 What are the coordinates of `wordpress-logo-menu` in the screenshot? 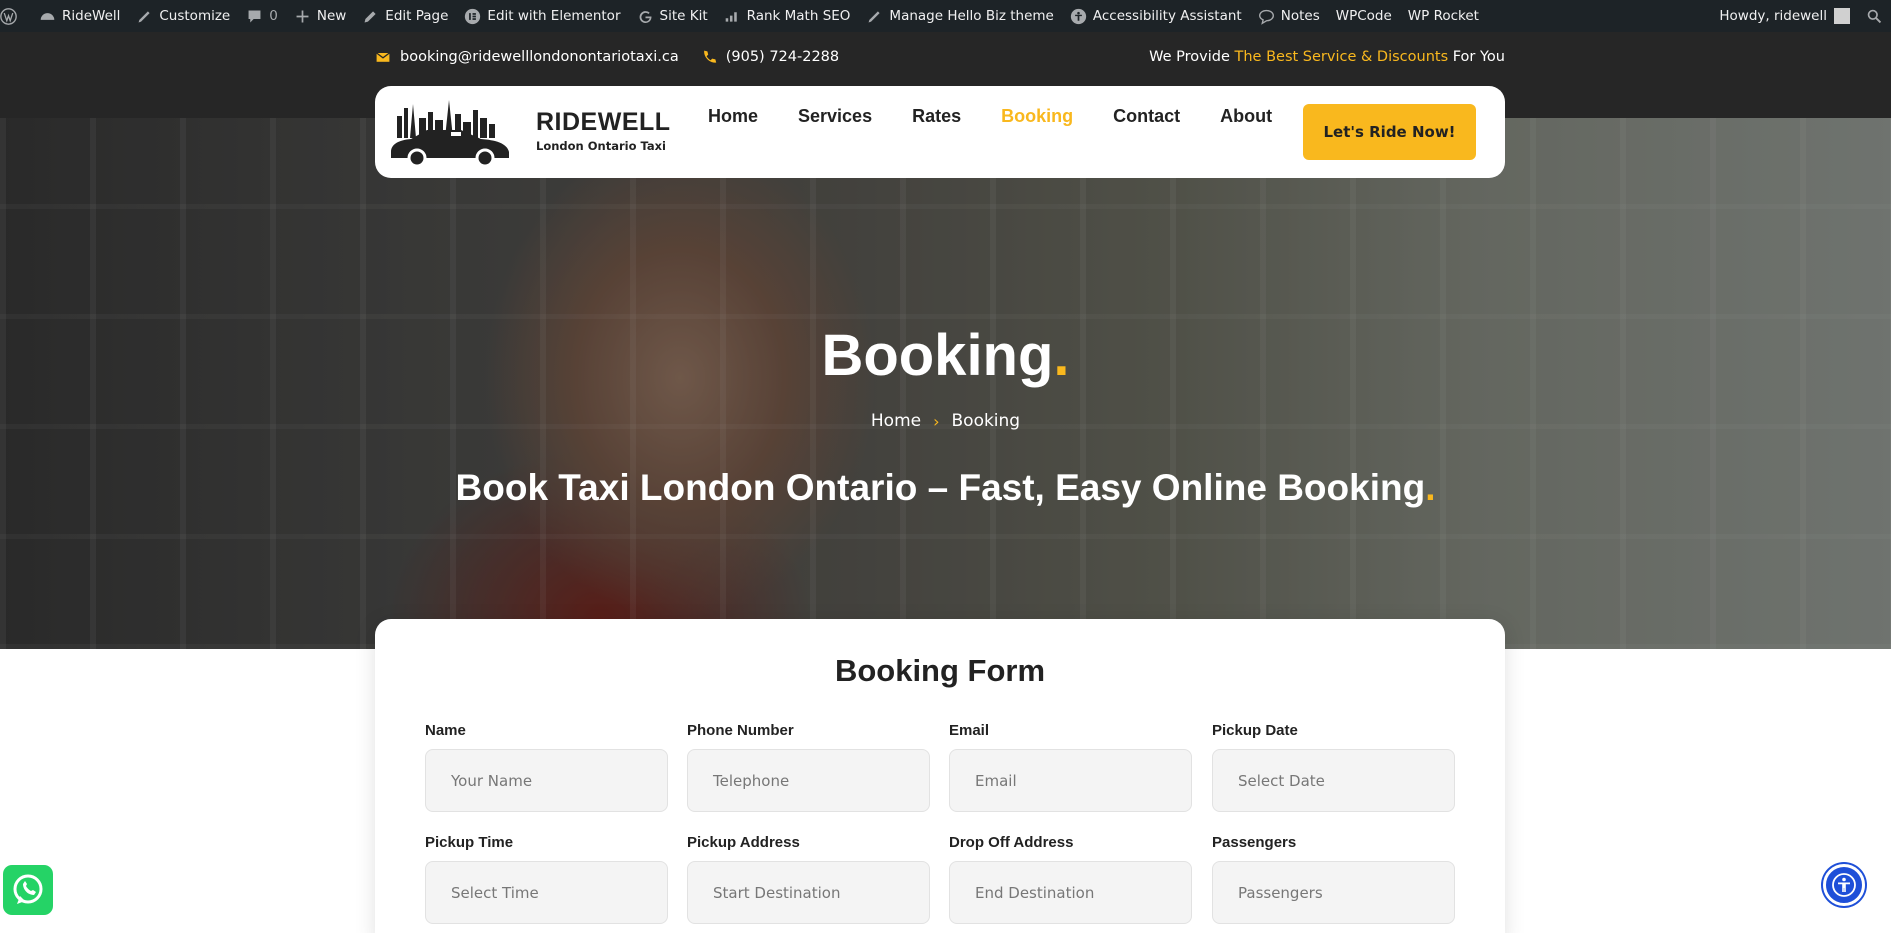 It's located at (15, 16).